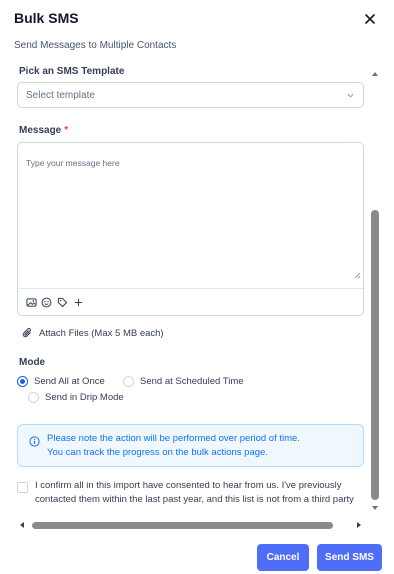  Describe the element at coordinates (46, 18) in the screenshot. I see `modal-title: Bulk SMS` at that location.